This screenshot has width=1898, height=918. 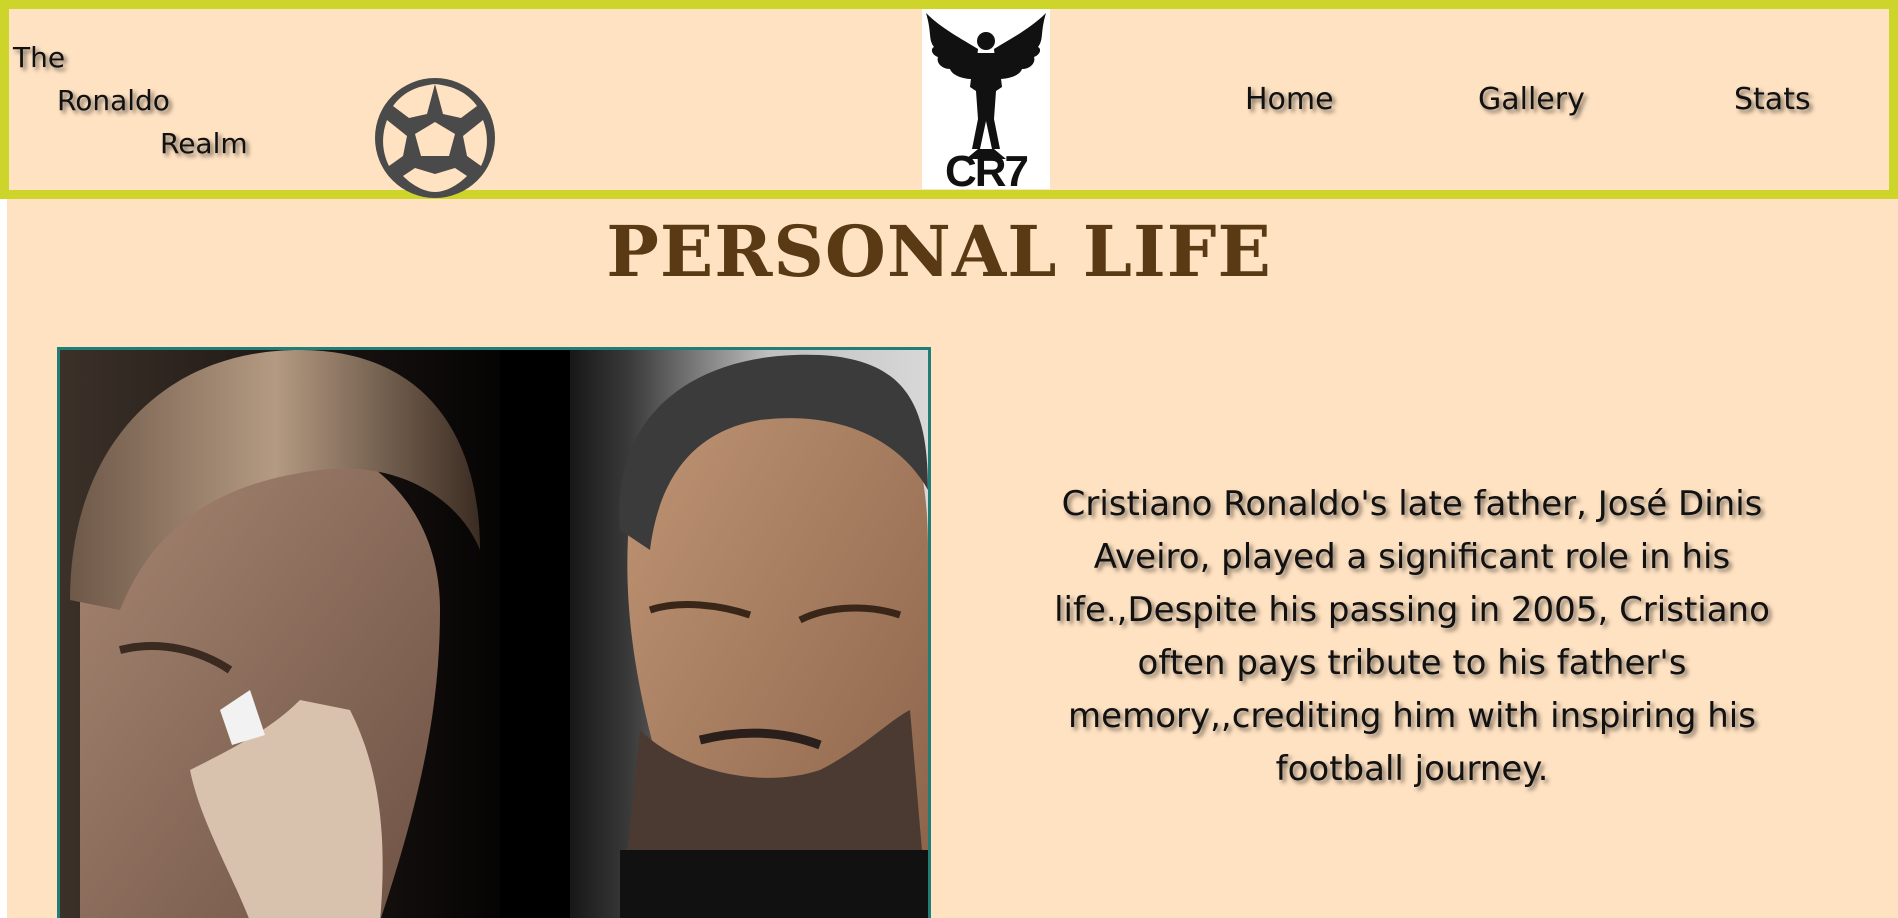 What do you see at coordinates (986, 168) in the screenshot?
I see `cr7-logo-text: CR7` at bounding box center [986, 168].